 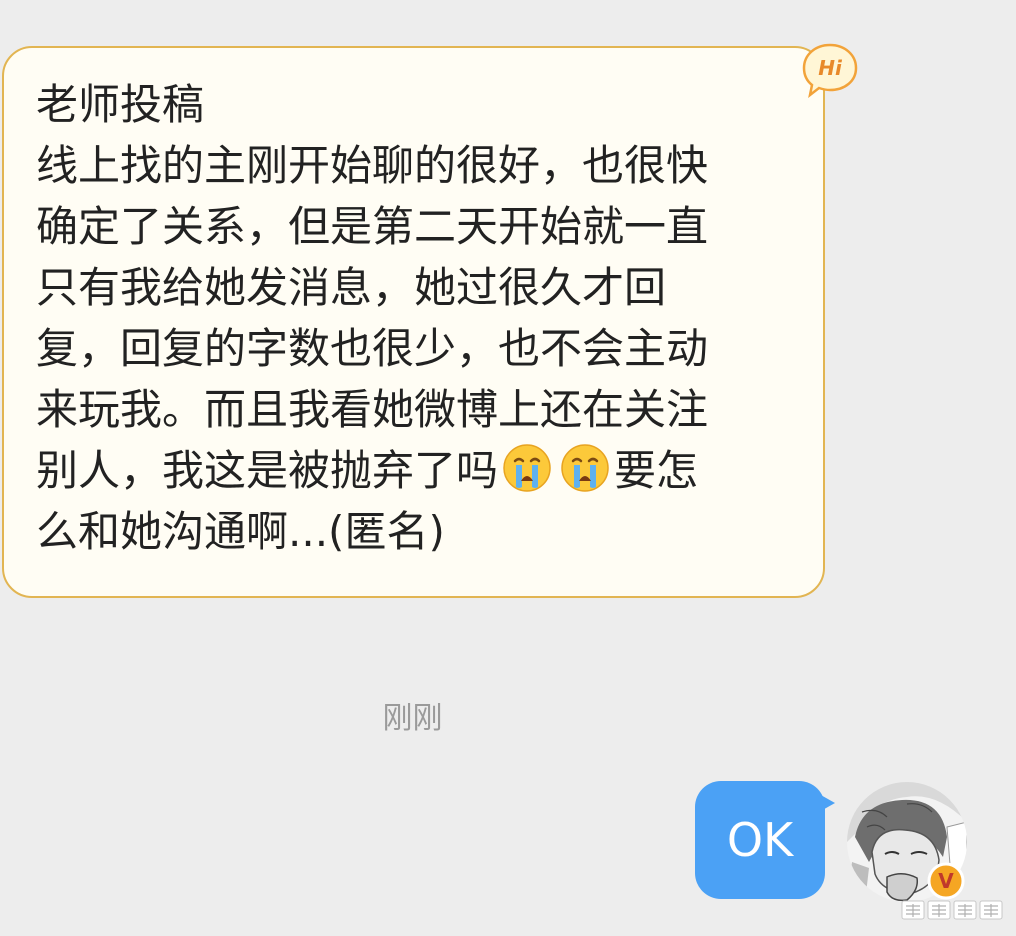 I want to click on outgoing-message-text: OK, so click(x=760, y=840).